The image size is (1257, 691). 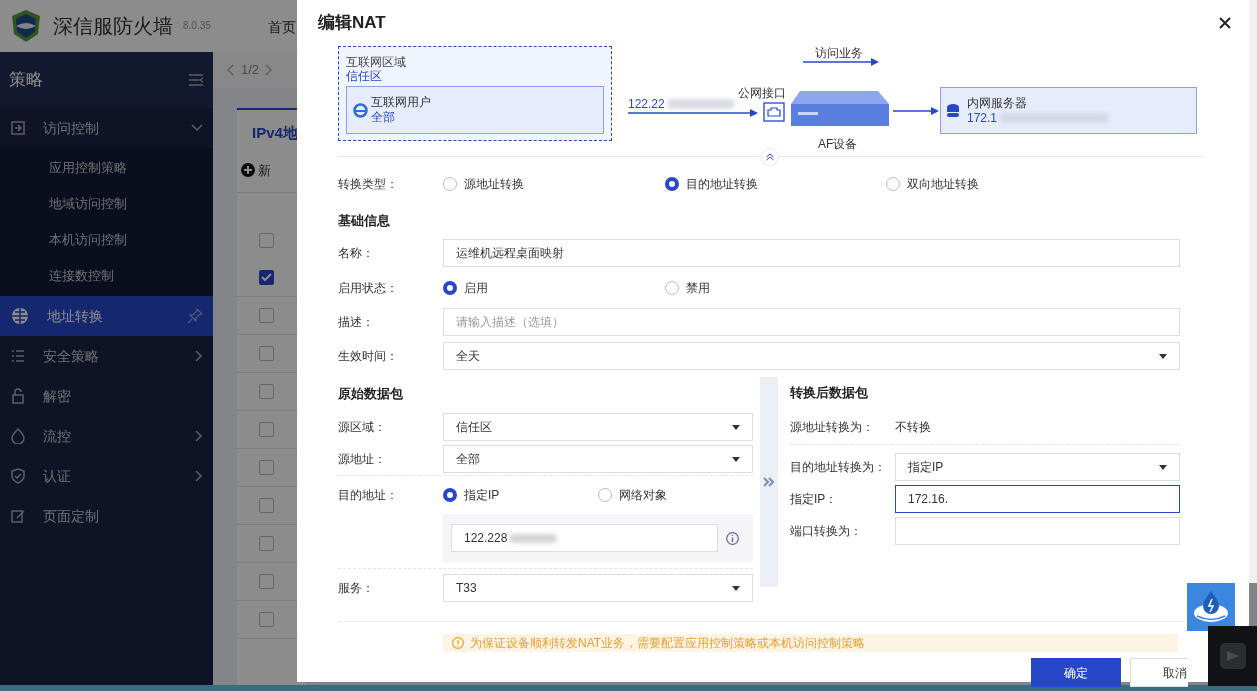 What do you see at coordinates (811, 253) in the screenshot?
I see `input-field: 运维机远程桌面映射` at bounding box center [811, 253].